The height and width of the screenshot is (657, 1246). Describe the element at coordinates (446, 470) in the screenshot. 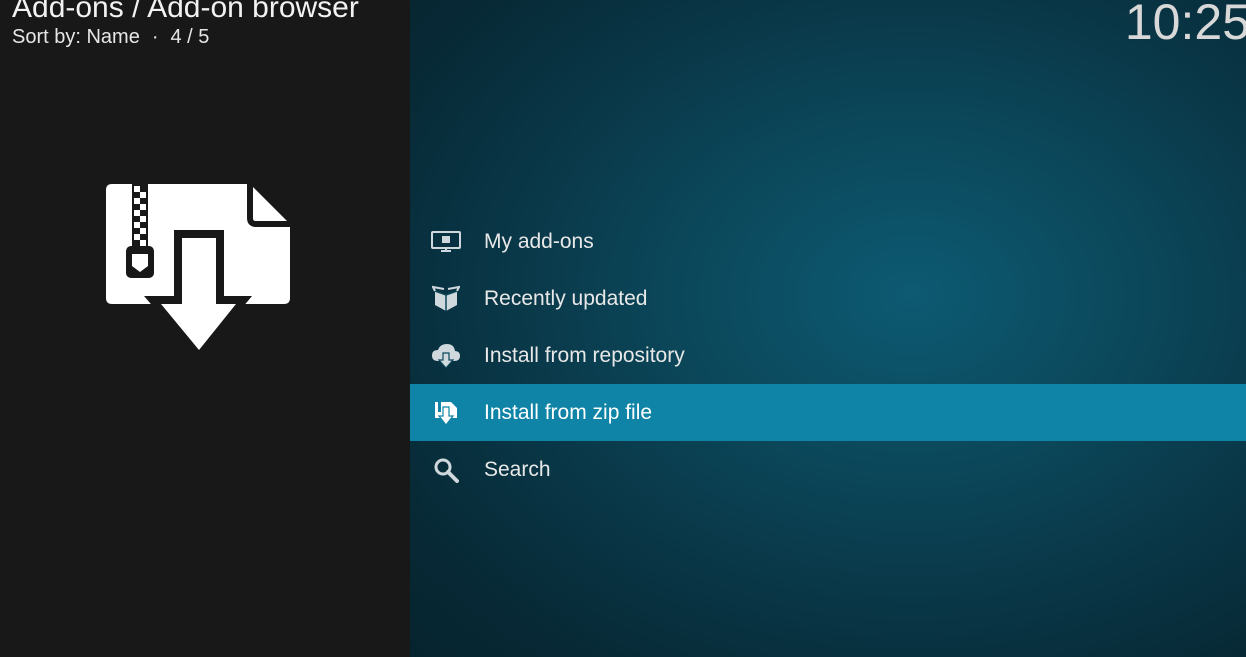

I see `search-icon` at that location.